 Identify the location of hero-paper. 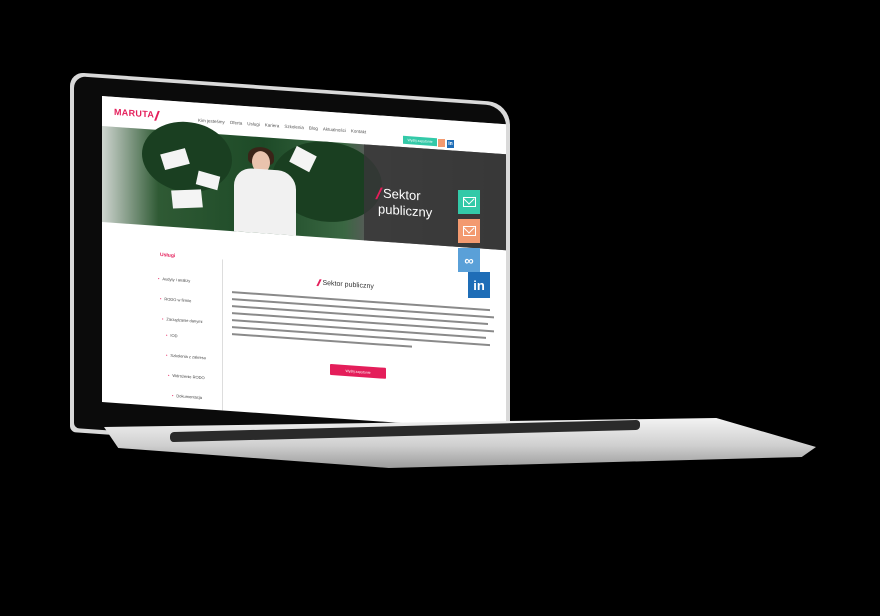
(187, 199).